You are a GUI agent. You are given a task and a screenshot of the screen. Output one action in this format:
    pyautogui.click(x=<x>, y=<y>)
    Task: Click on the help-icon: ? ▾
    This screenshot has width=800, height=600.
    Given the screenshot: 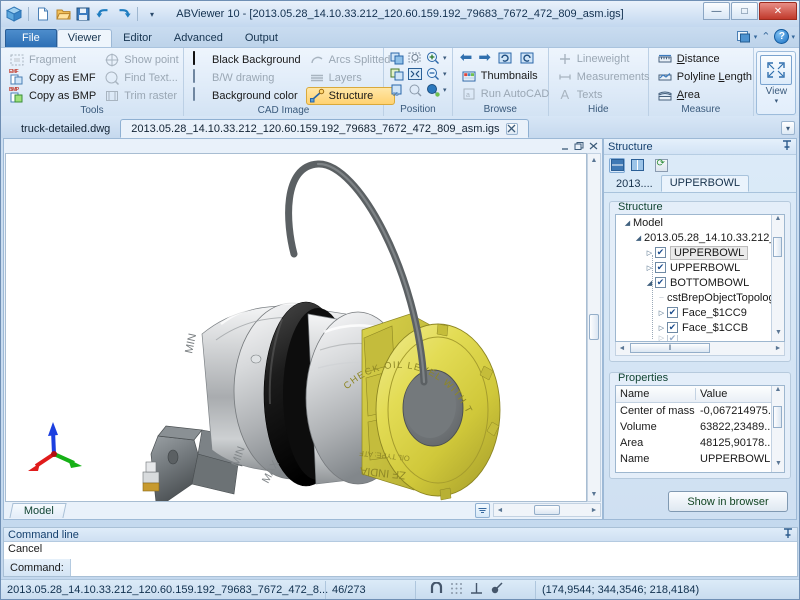 What is the action you would take?
    pyautogui.click(x=784, y=36)
    